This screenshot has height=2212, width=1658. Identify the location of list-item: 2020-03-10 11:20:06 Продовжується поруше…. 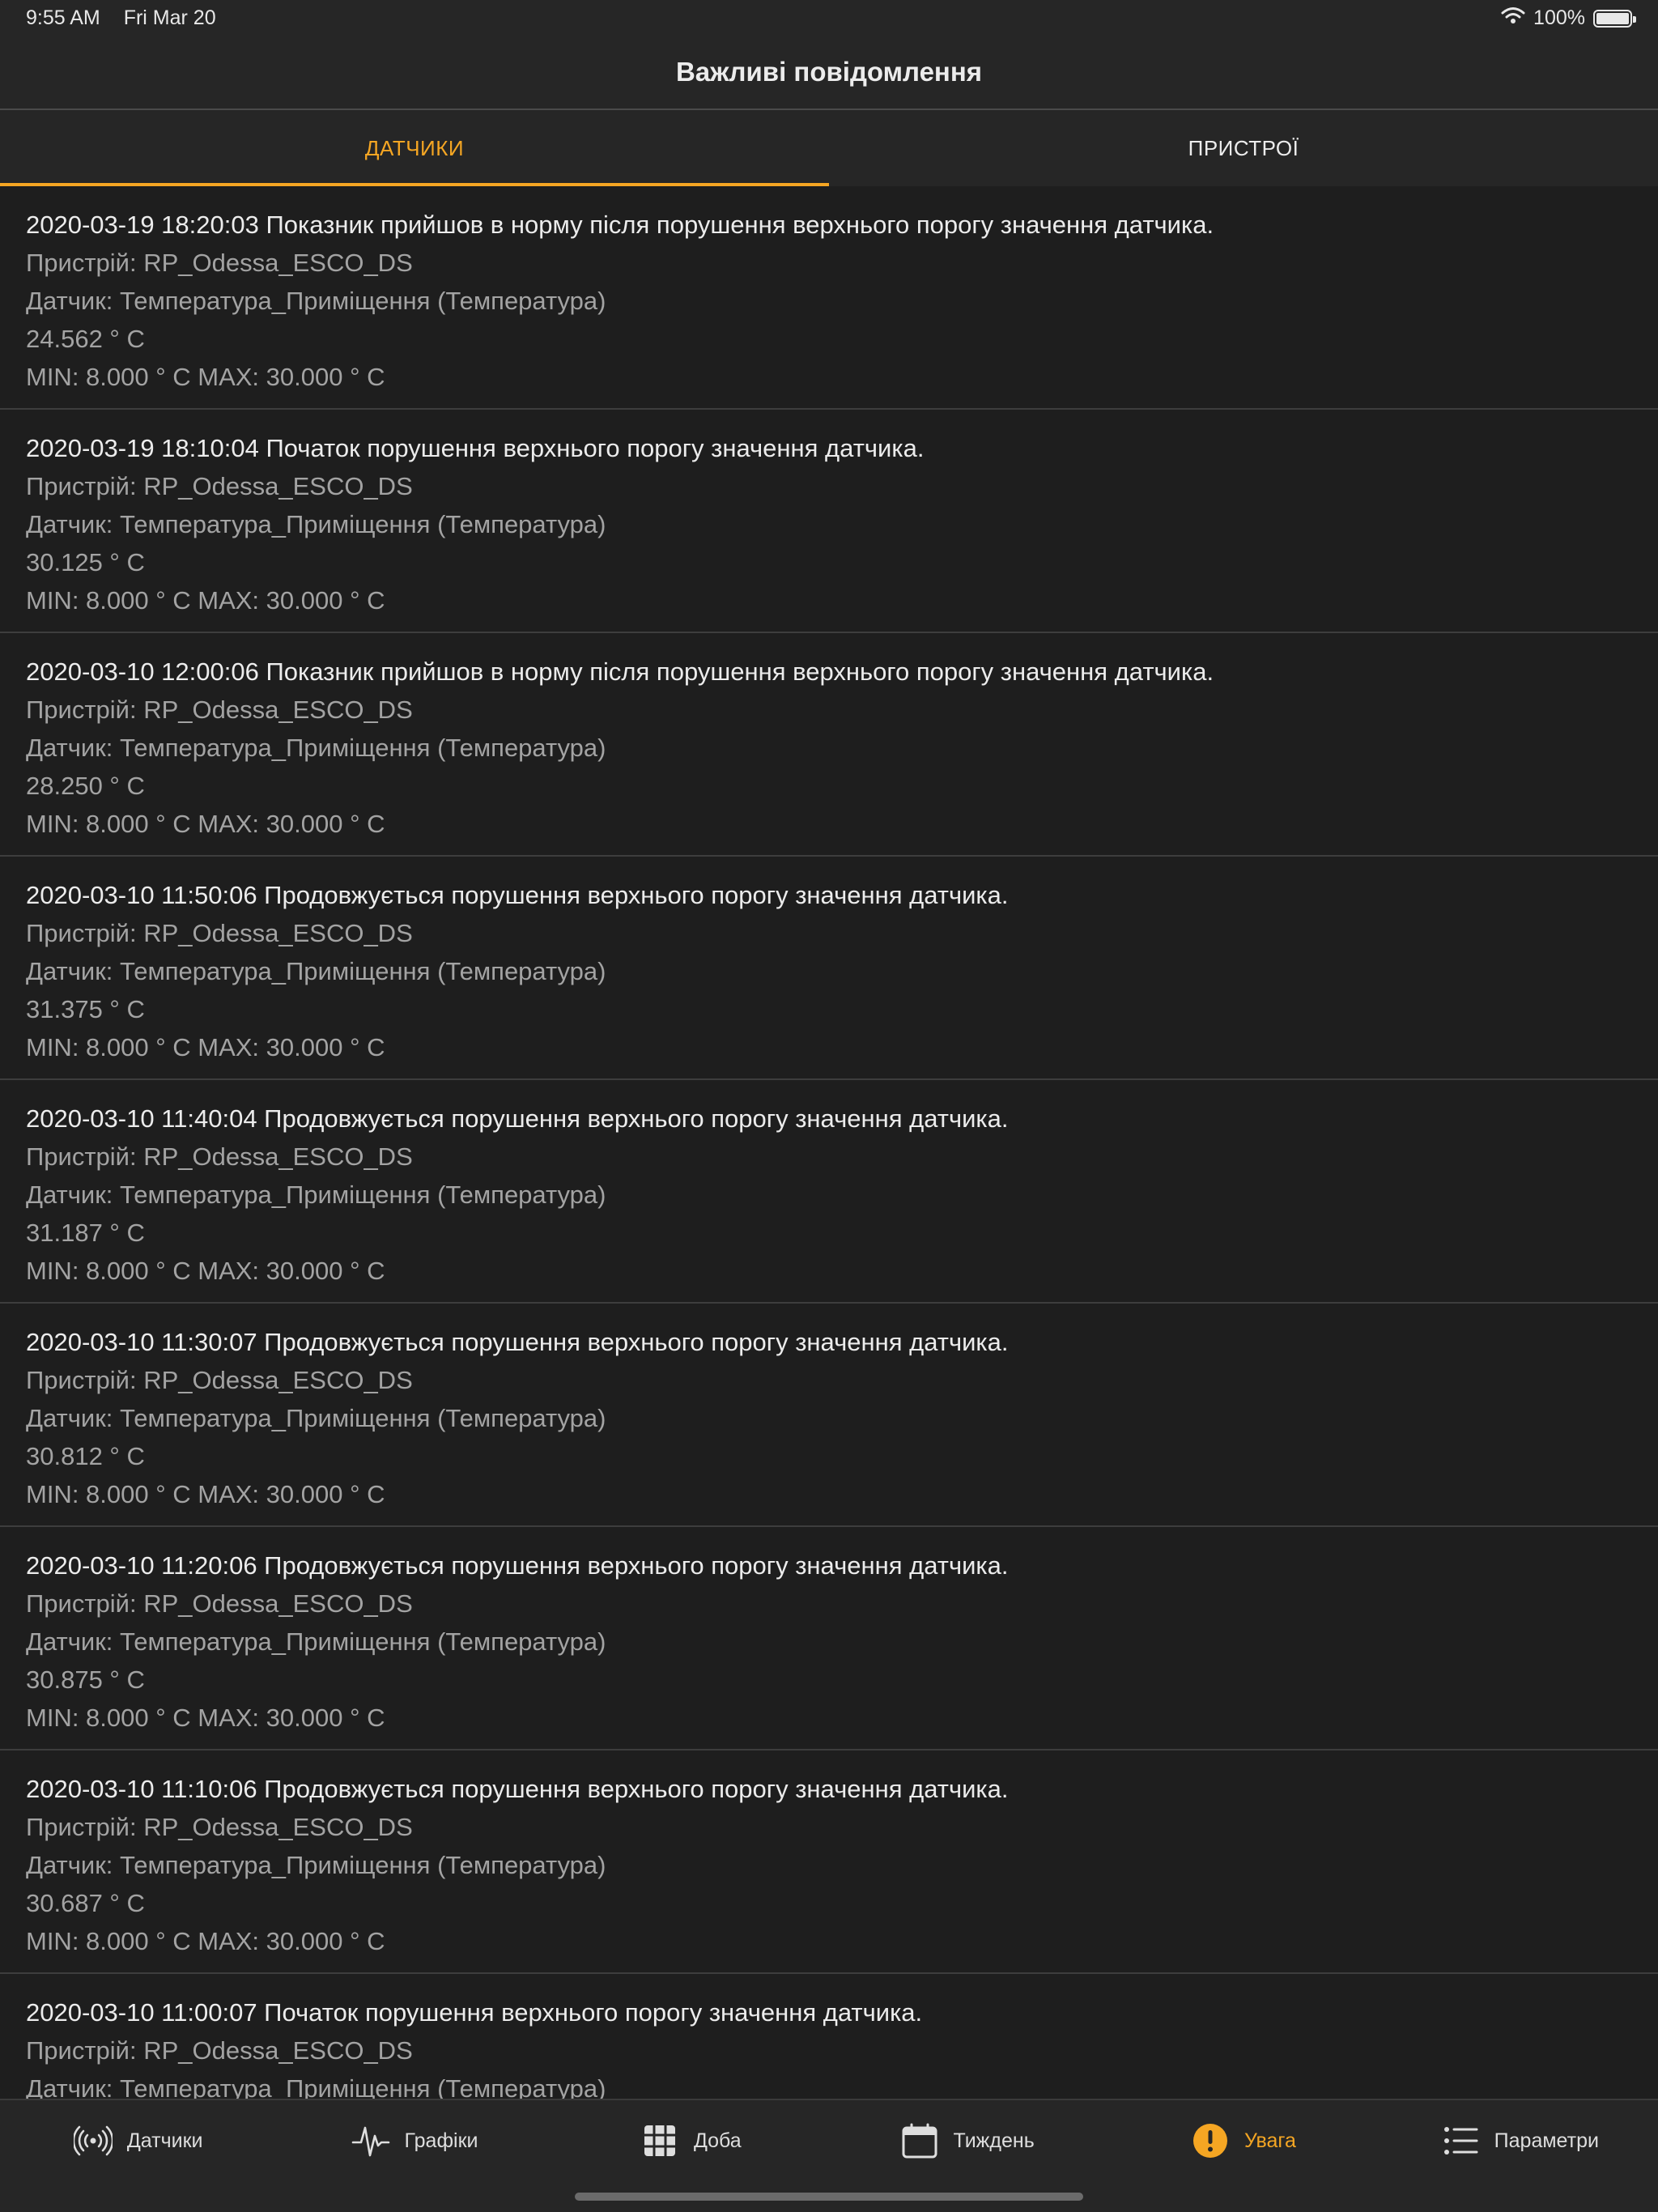
(829, 1639).